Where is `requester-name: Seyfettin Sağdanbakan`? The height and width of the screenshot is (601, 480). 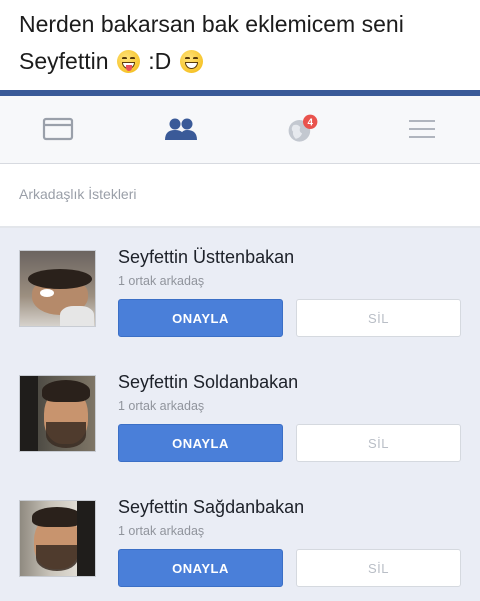 requester-name: Seyfettin Sağdanbakan is located at coordinates (211, 507).